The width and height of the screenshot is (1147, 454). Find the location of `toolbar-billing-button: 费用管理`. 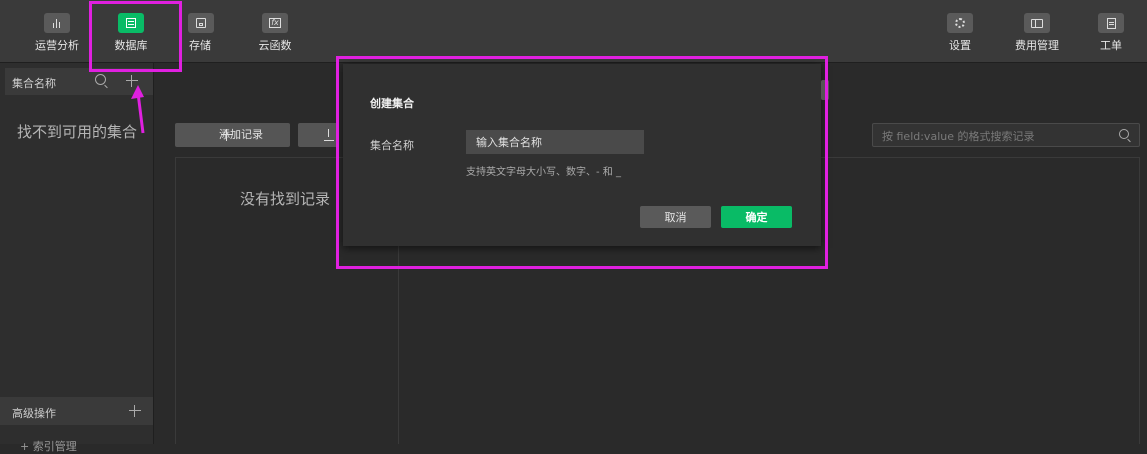

toolbar-billing-button: 费用管理 is located at coordinates (1037, 33).